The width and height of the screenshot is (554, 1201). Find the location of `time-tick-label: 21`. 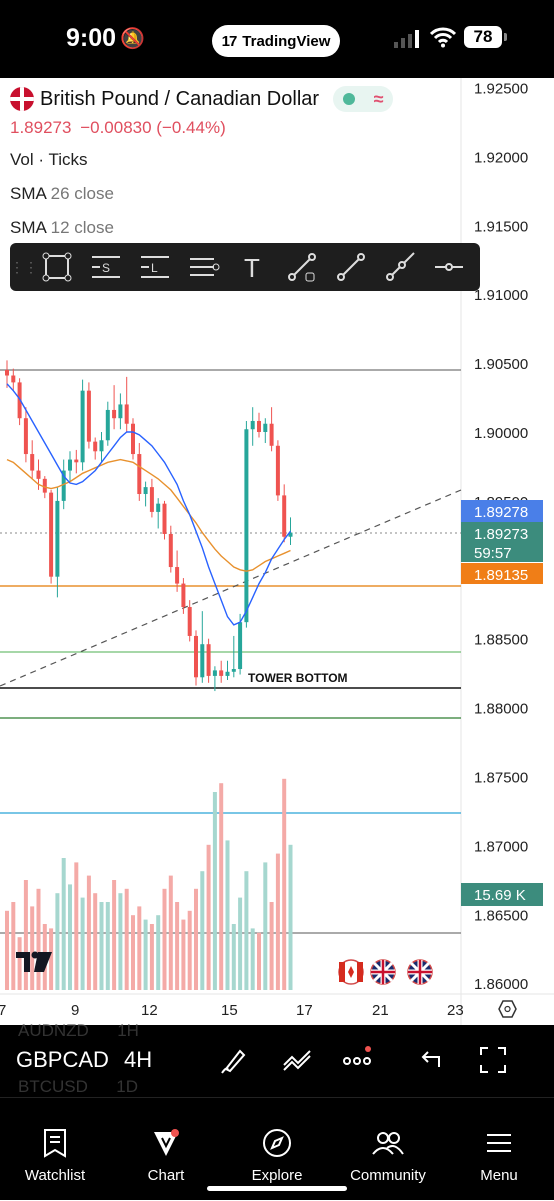

time-tick-label: 21 is located at coordinates (380, 1010).